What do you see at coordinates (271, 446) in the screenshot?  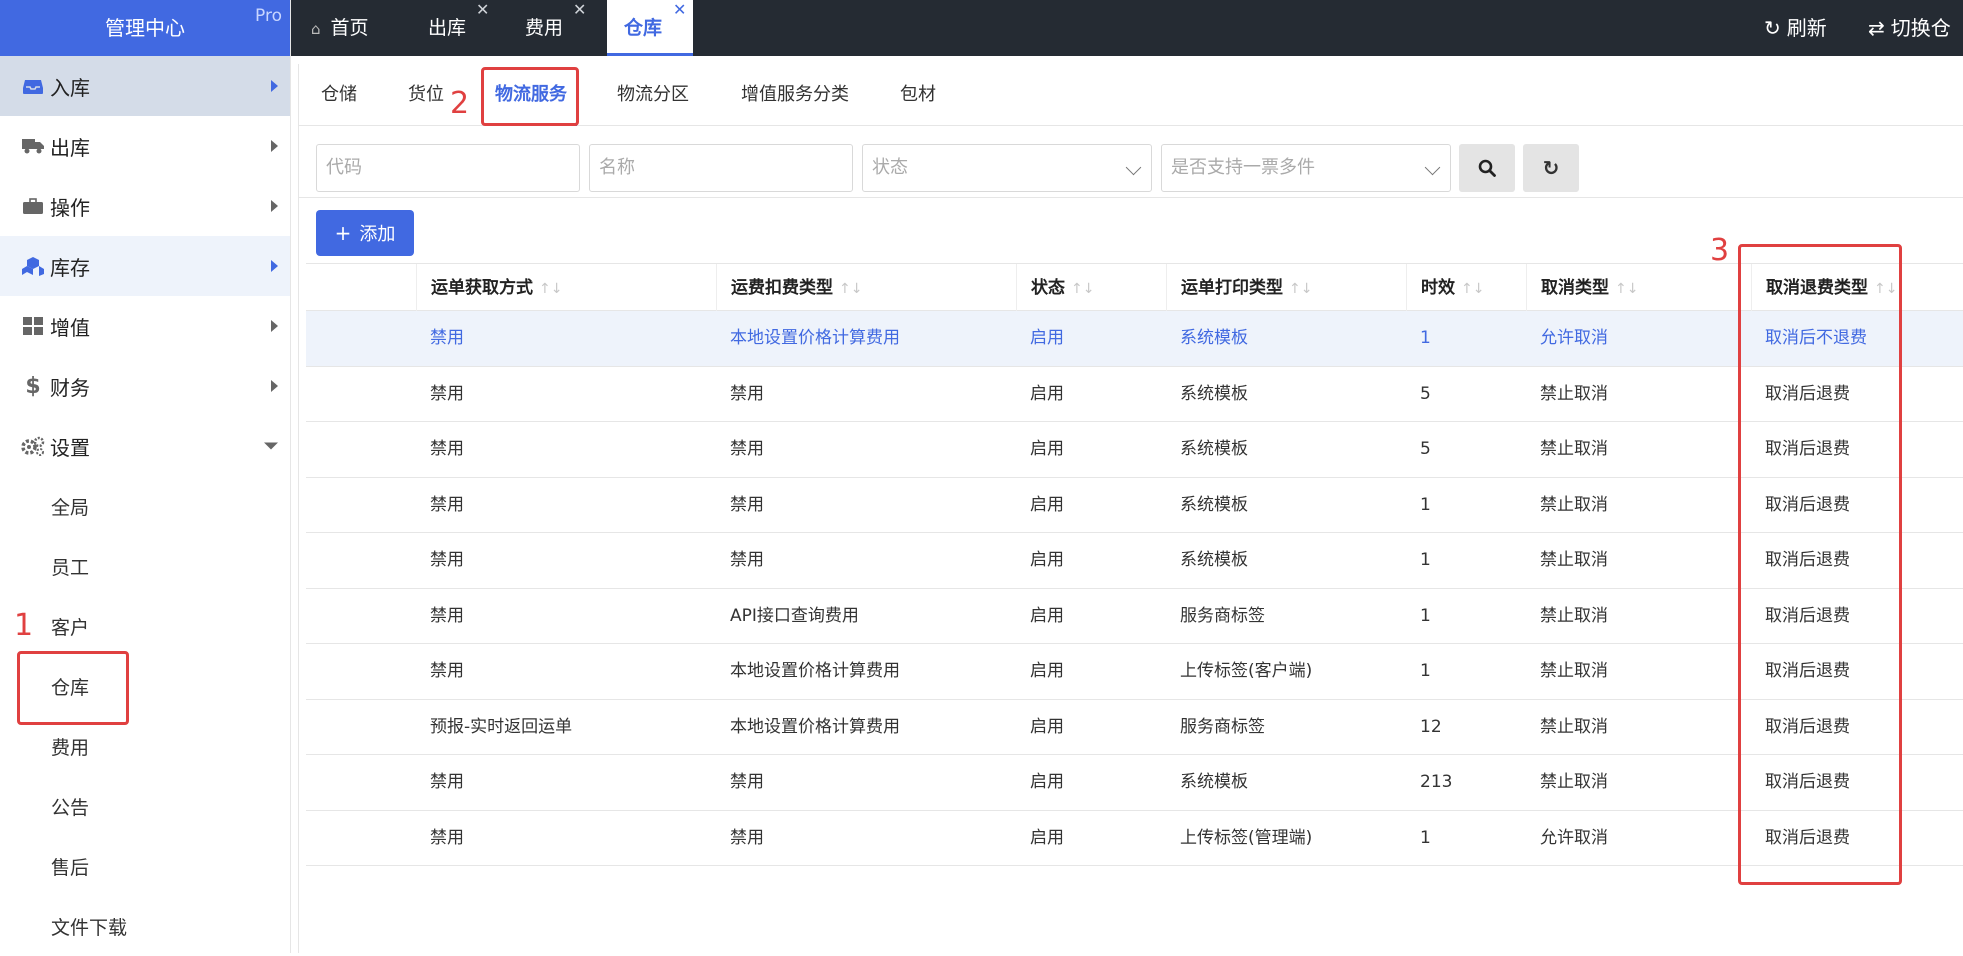 I see `chevron-down-icon` at bounding box center [271, 446].